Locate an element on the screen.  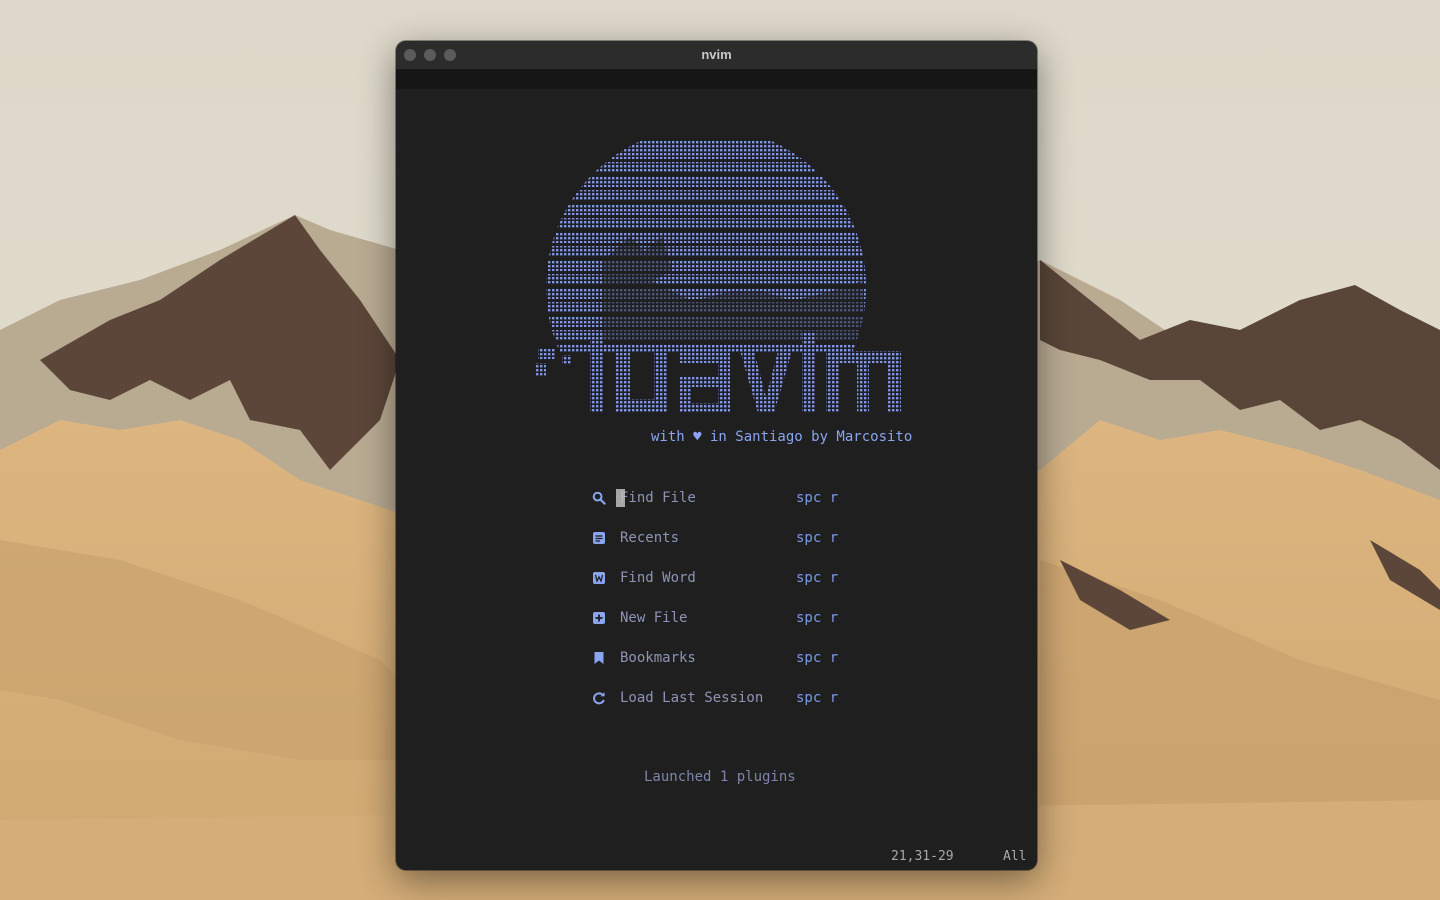
bookmark-icon is located at coordinates (599, 658).